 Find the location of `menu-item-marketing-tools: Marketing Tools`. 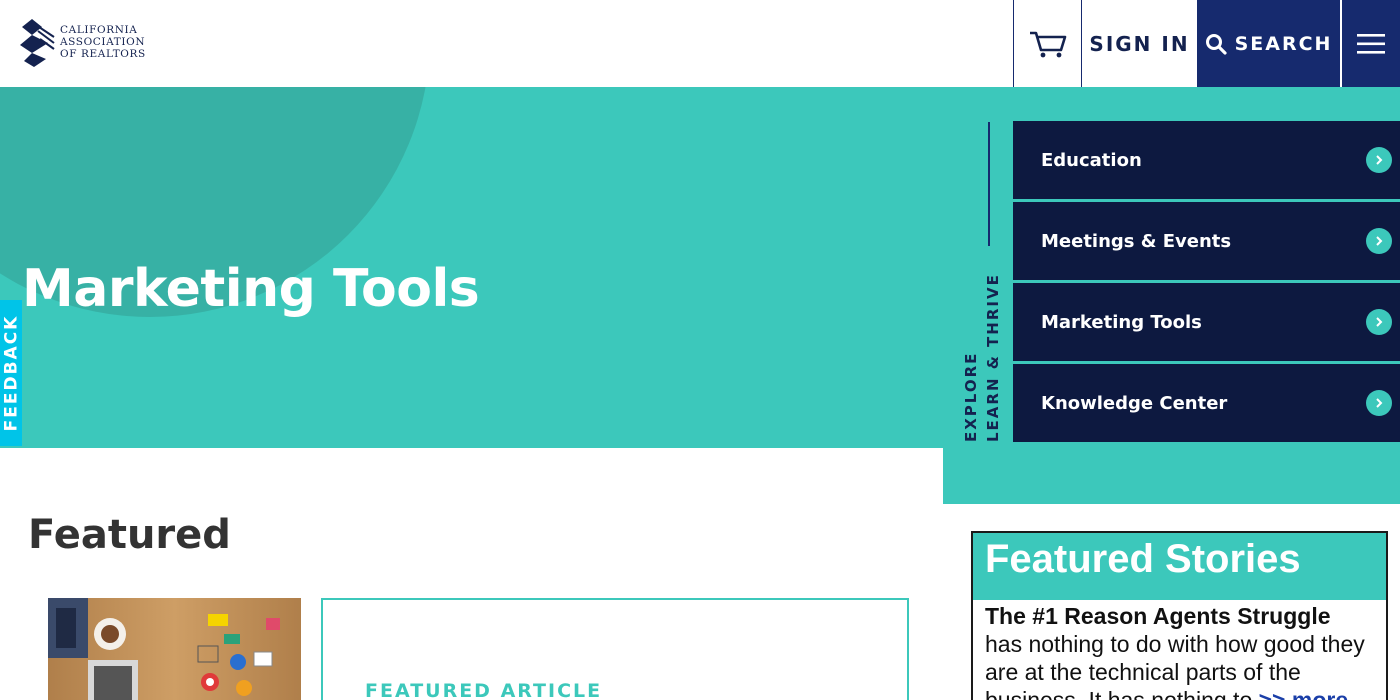

menu-item-marketing-tools: Marketing Tools is located at coordinates (1206, 322).